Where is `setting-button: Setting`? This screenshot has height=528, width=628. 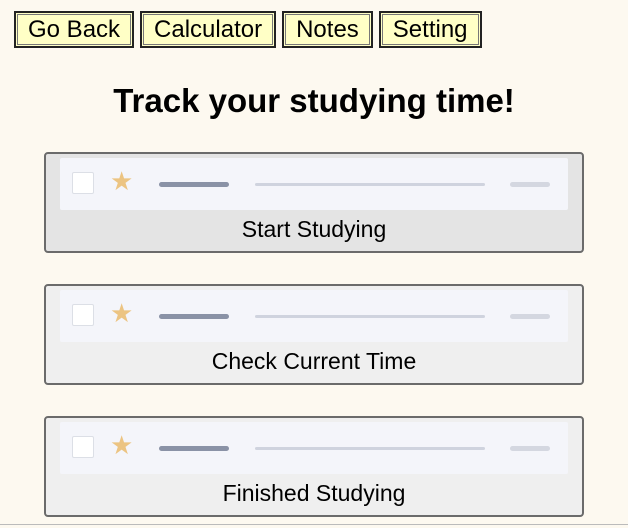
setting-button: Setting is located at coordinates (430, 29).